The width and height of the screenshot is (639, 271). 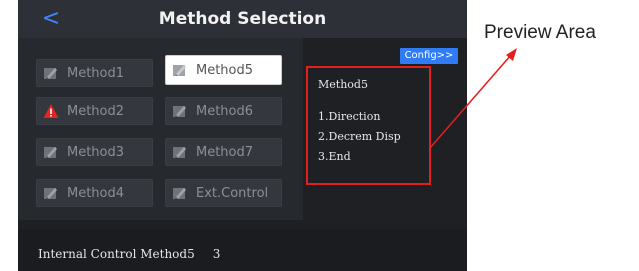 I want to click on method2-button: Method2, so click(x=94, y=111).